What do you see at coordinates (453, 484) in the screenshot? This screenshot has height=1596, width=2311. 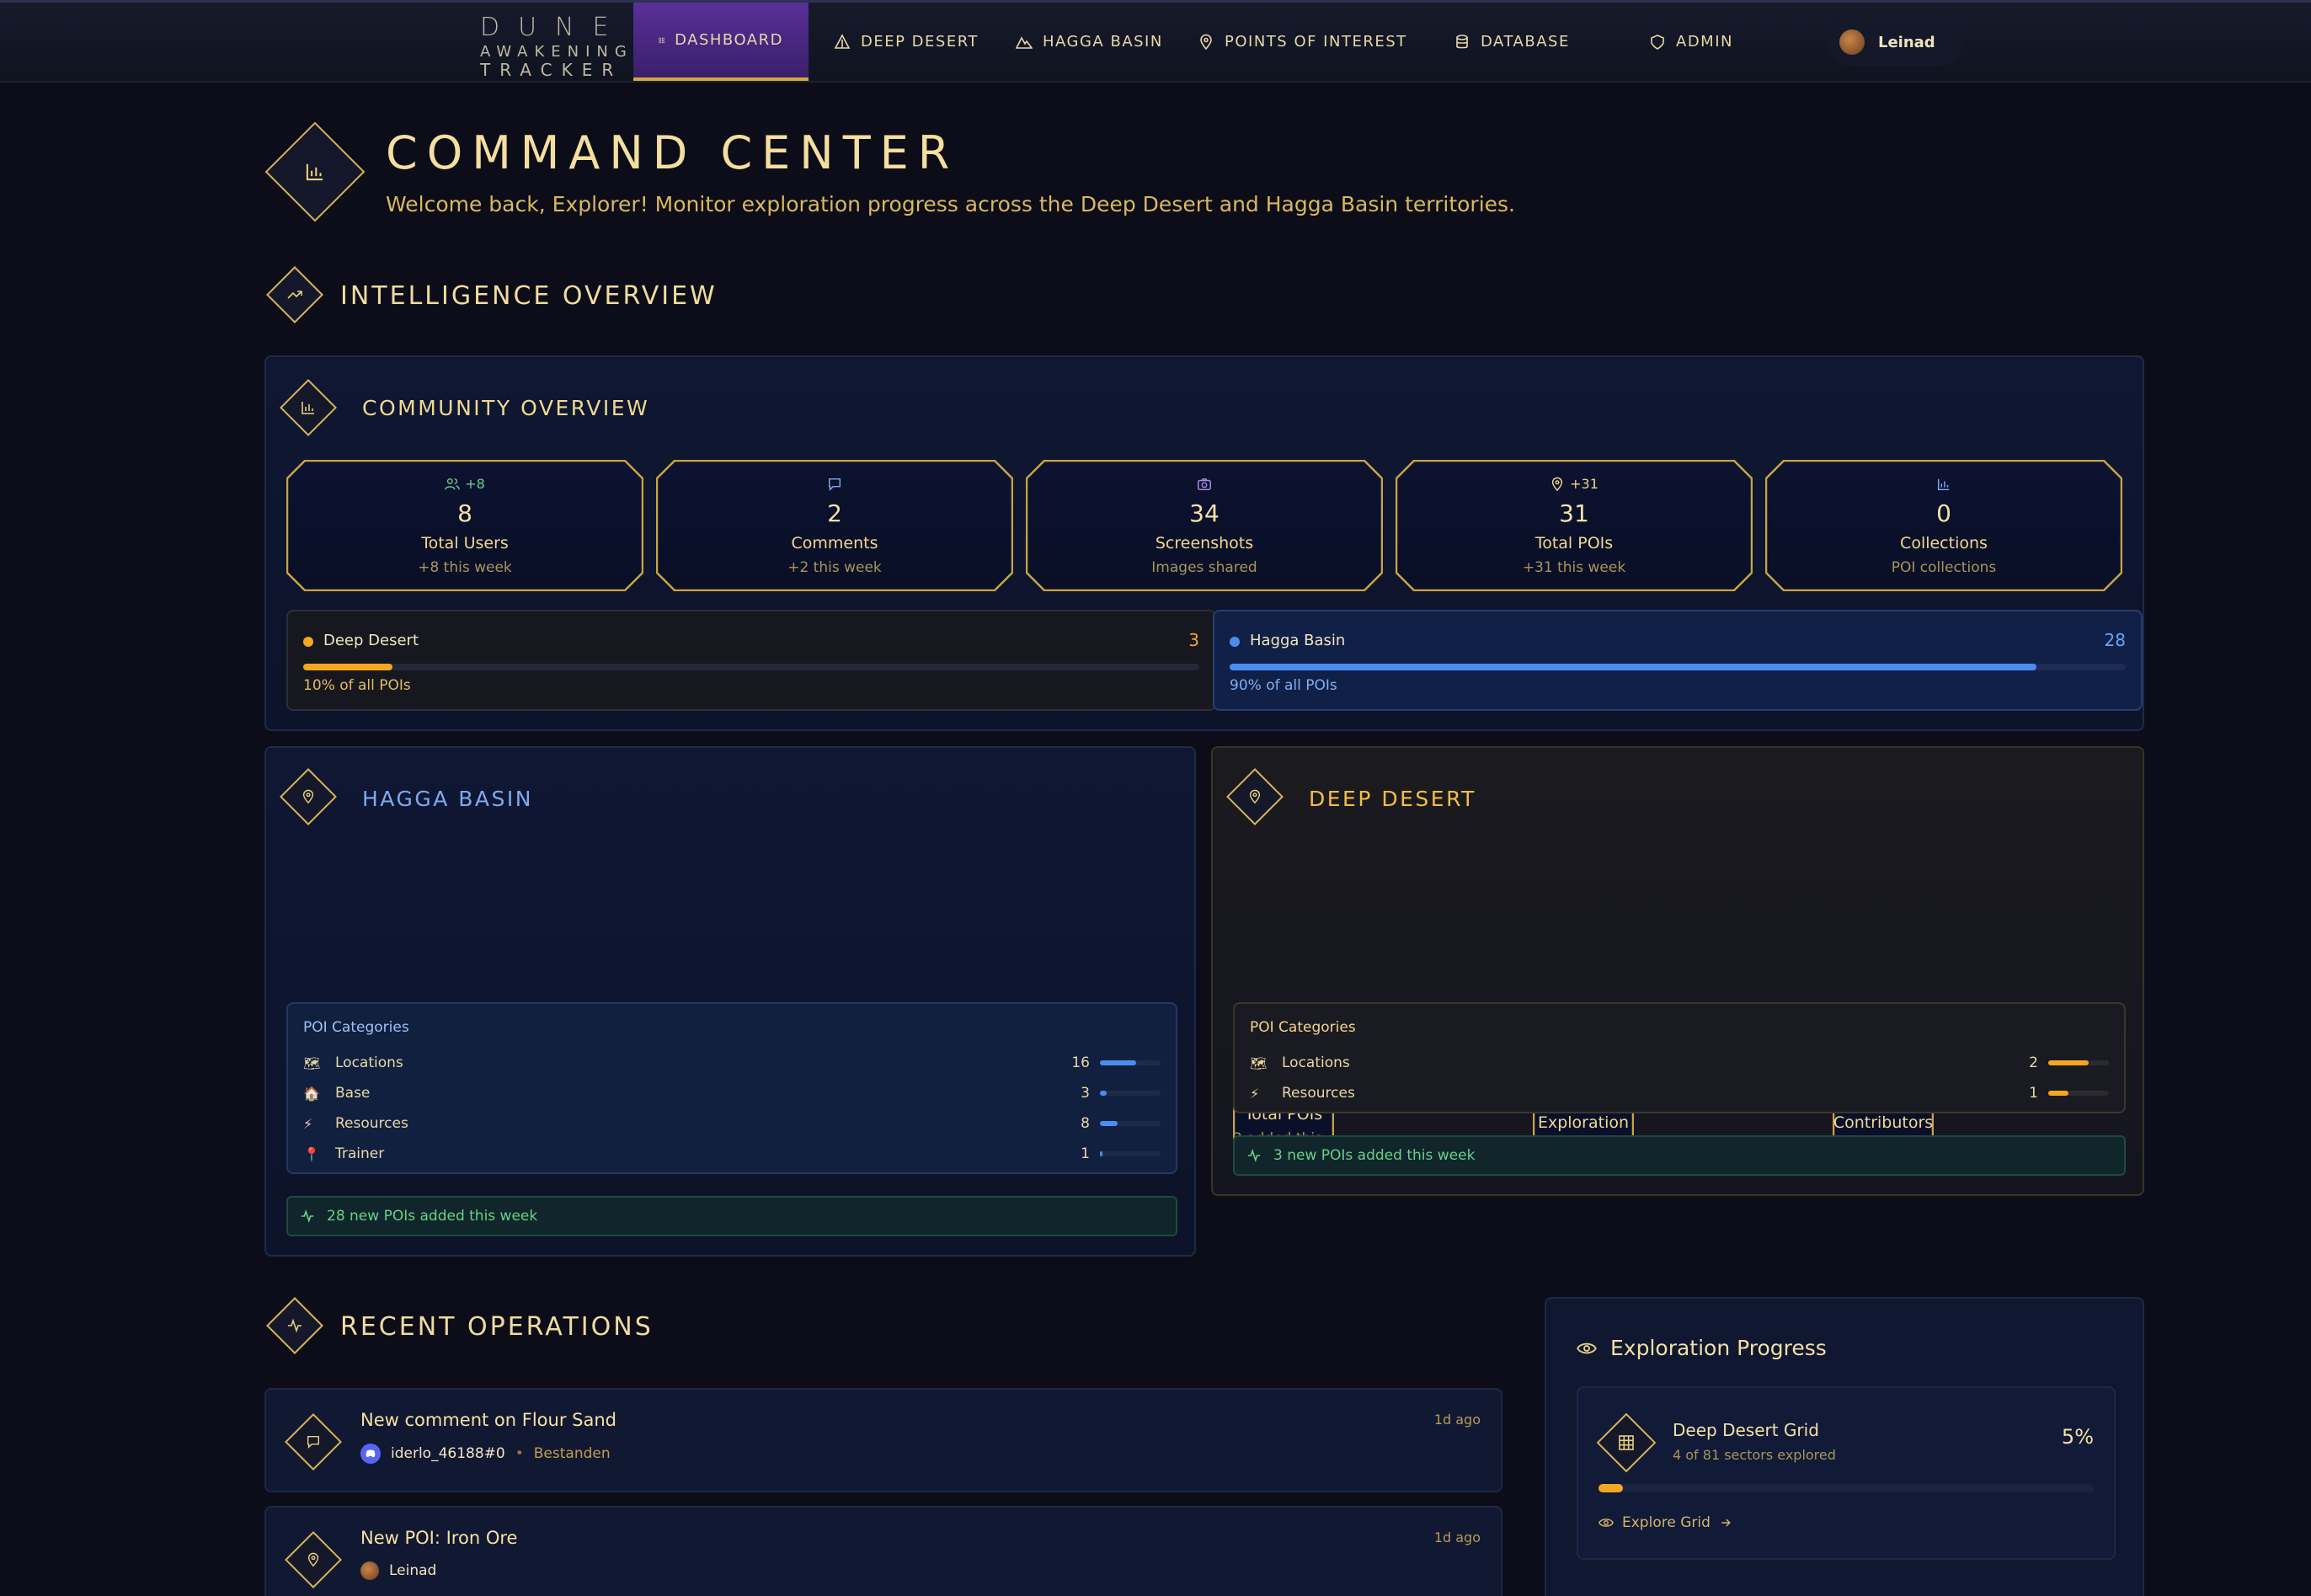 I see `users-icon` at bounding box center [453, 484].